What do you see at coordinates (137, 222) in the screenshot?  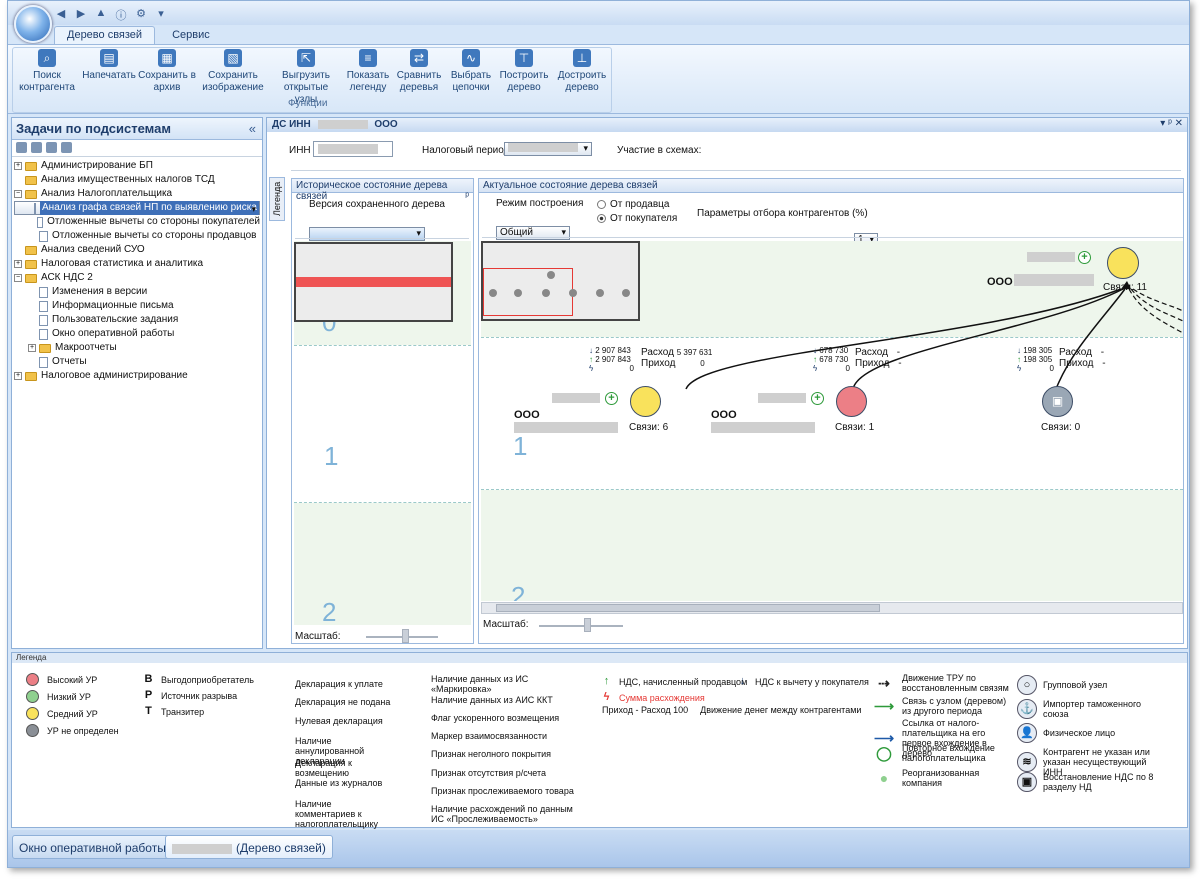 I see `tree-item: Отложенные вычеты со стороны покупателей` at bounding box center [137, 222].